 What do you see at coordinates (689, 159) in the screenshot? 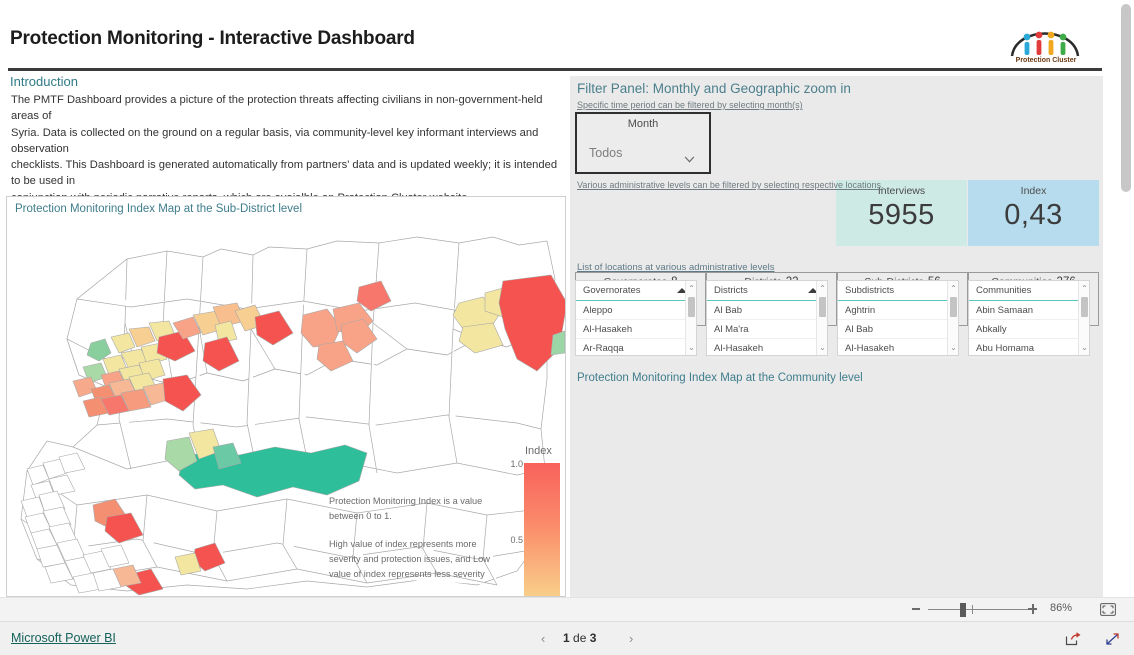
I see `chevron-down-icon` at bounding box center [689, 159].